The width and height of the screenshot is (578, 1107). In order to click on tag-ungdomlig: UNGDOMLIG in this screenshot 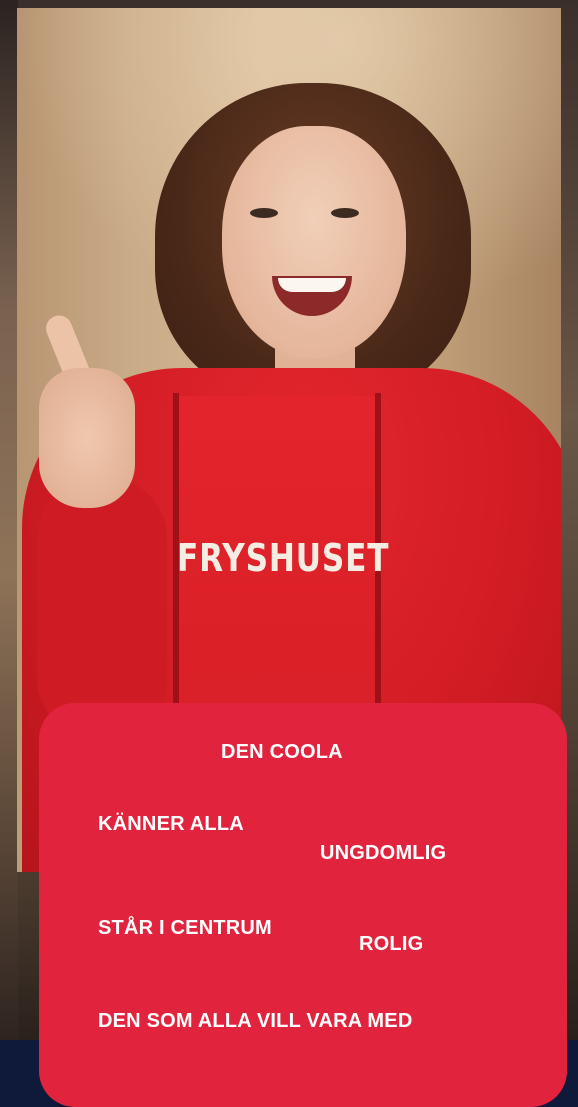, I will do `click(383, 853)`.